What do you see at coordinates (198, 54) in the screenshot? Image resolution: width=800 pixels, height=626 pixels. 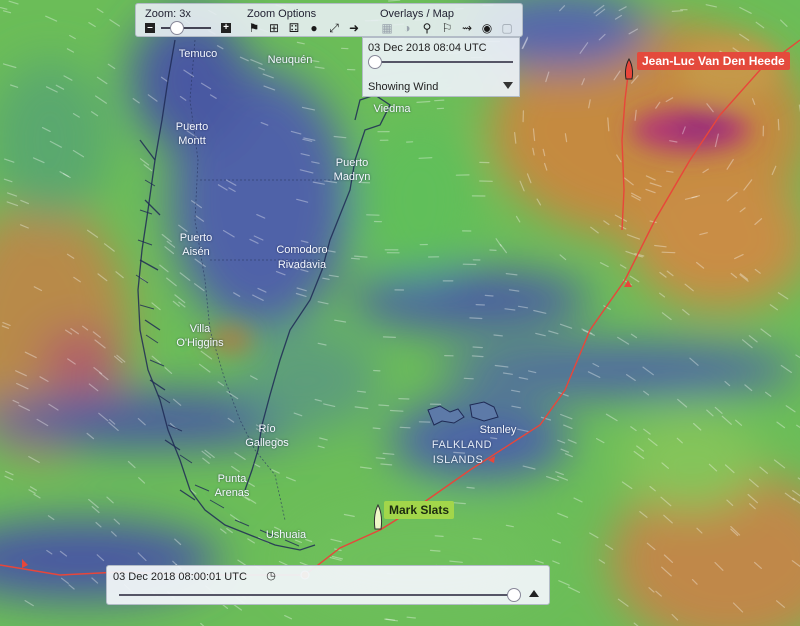 I see `place-label: Temuco` at bounding box center [198, 54].